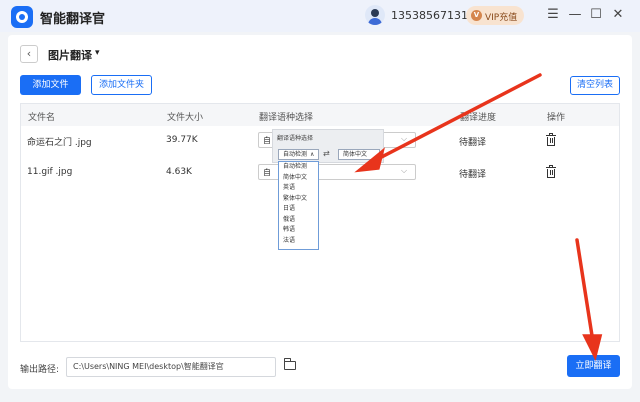 The height and width of the screenshot is (402, 640). Describe the element at coordinates (59, 143) in the screenshot. I see `table-row-filename: 命运石之门 .jpg` at that location.